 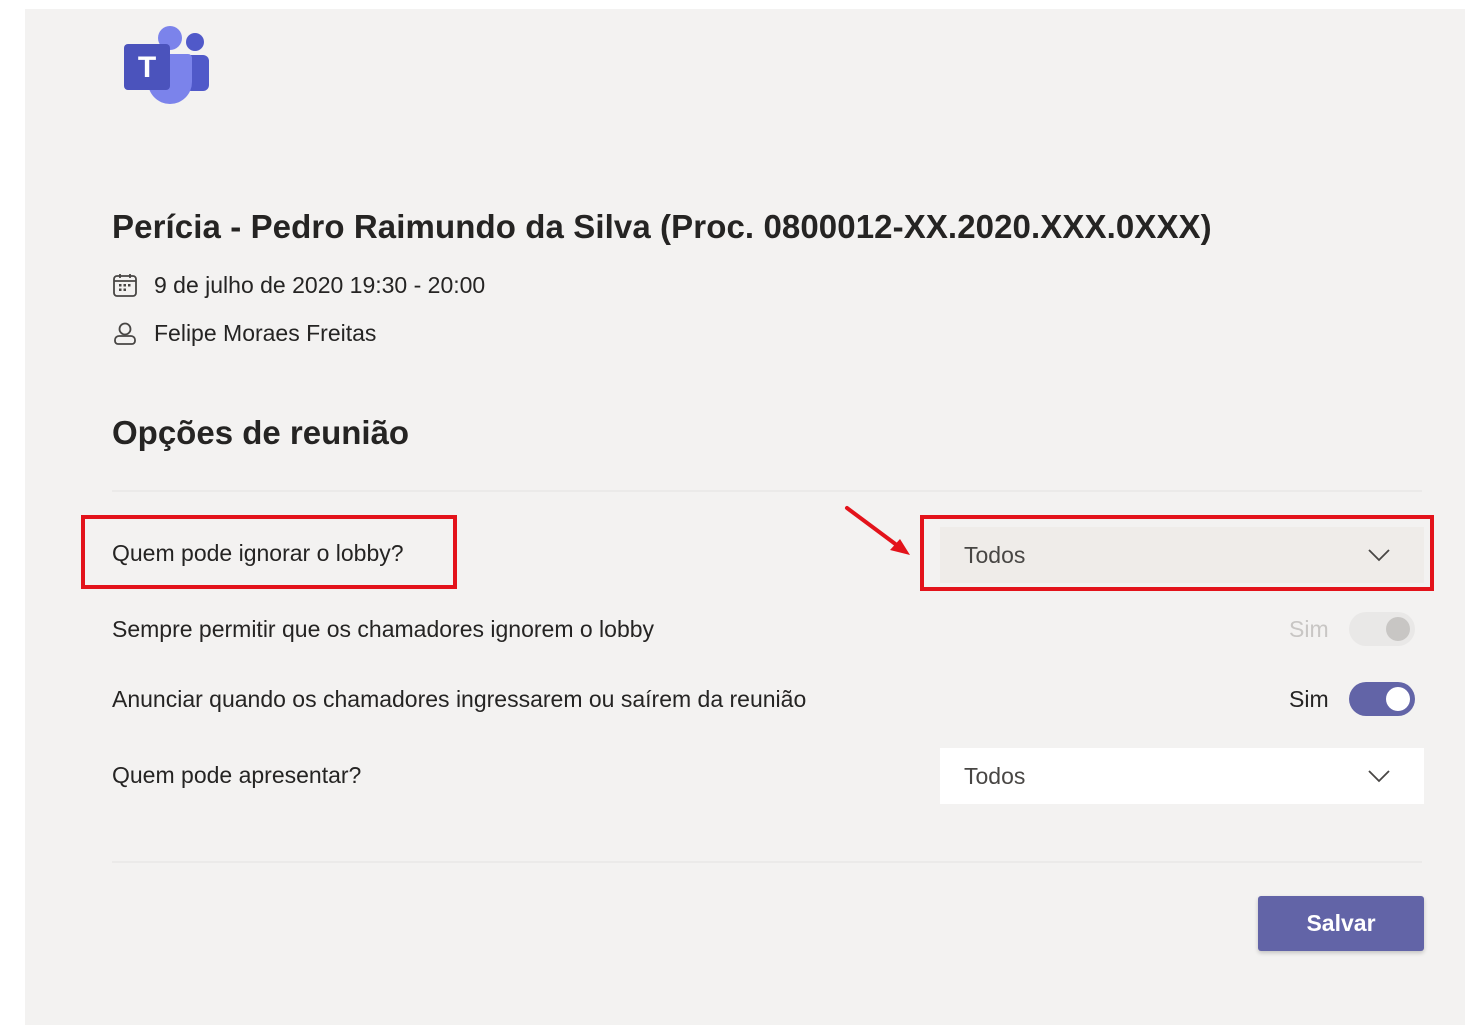 I want to click on presenters-selected: Todos, so click(x=995, y=775).